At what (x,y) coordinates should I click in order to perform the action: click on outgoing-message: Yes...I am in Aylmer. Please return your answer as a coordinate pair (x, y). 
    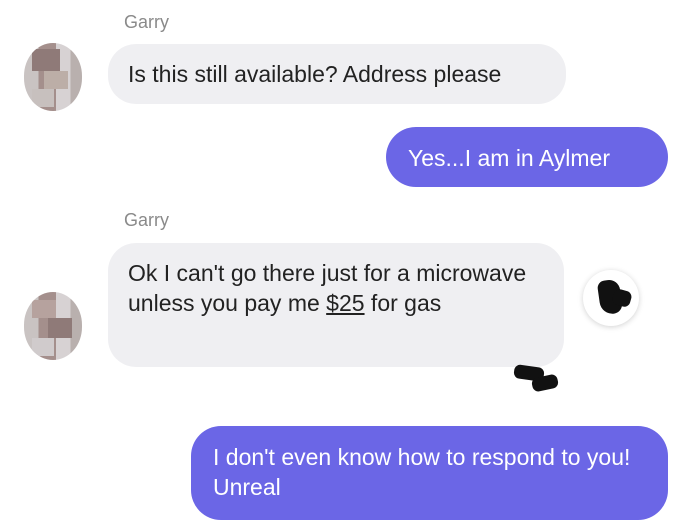
    Looking at the image, I should click on (527, 157).